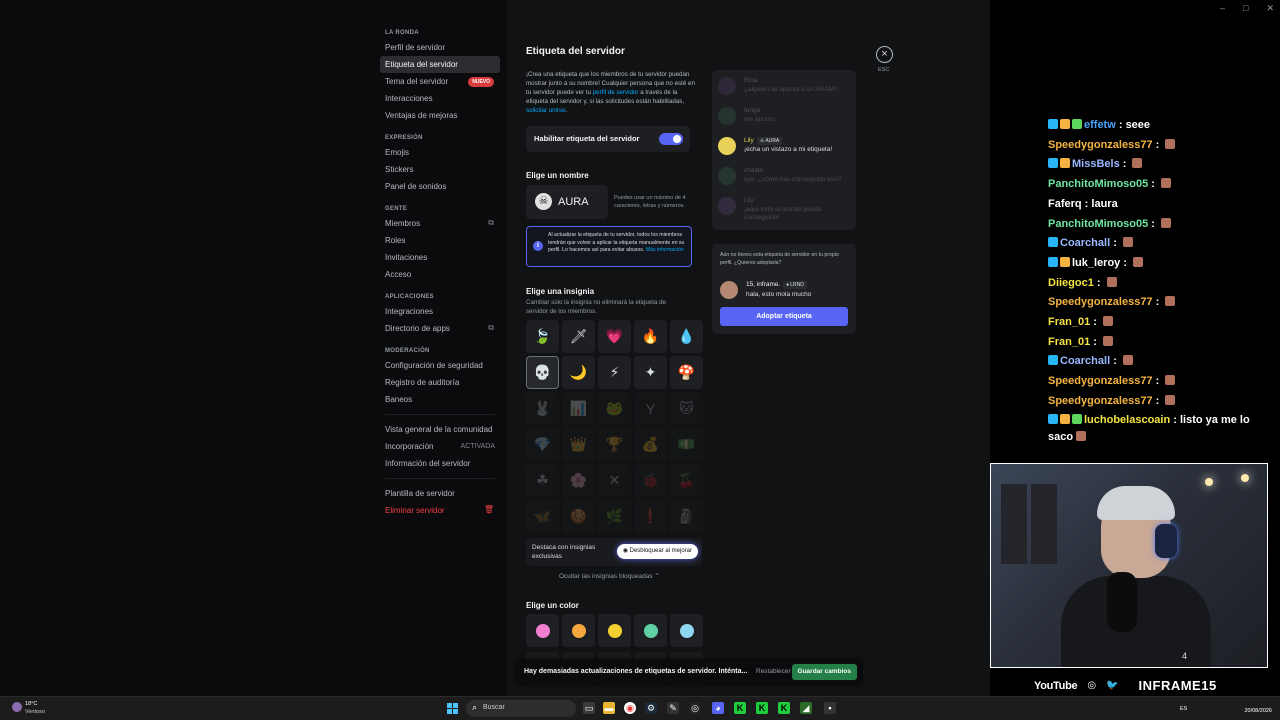  Describe the element at coordinates (686, 336) in the screenshot. I see `badge-option: 💧` at that location.